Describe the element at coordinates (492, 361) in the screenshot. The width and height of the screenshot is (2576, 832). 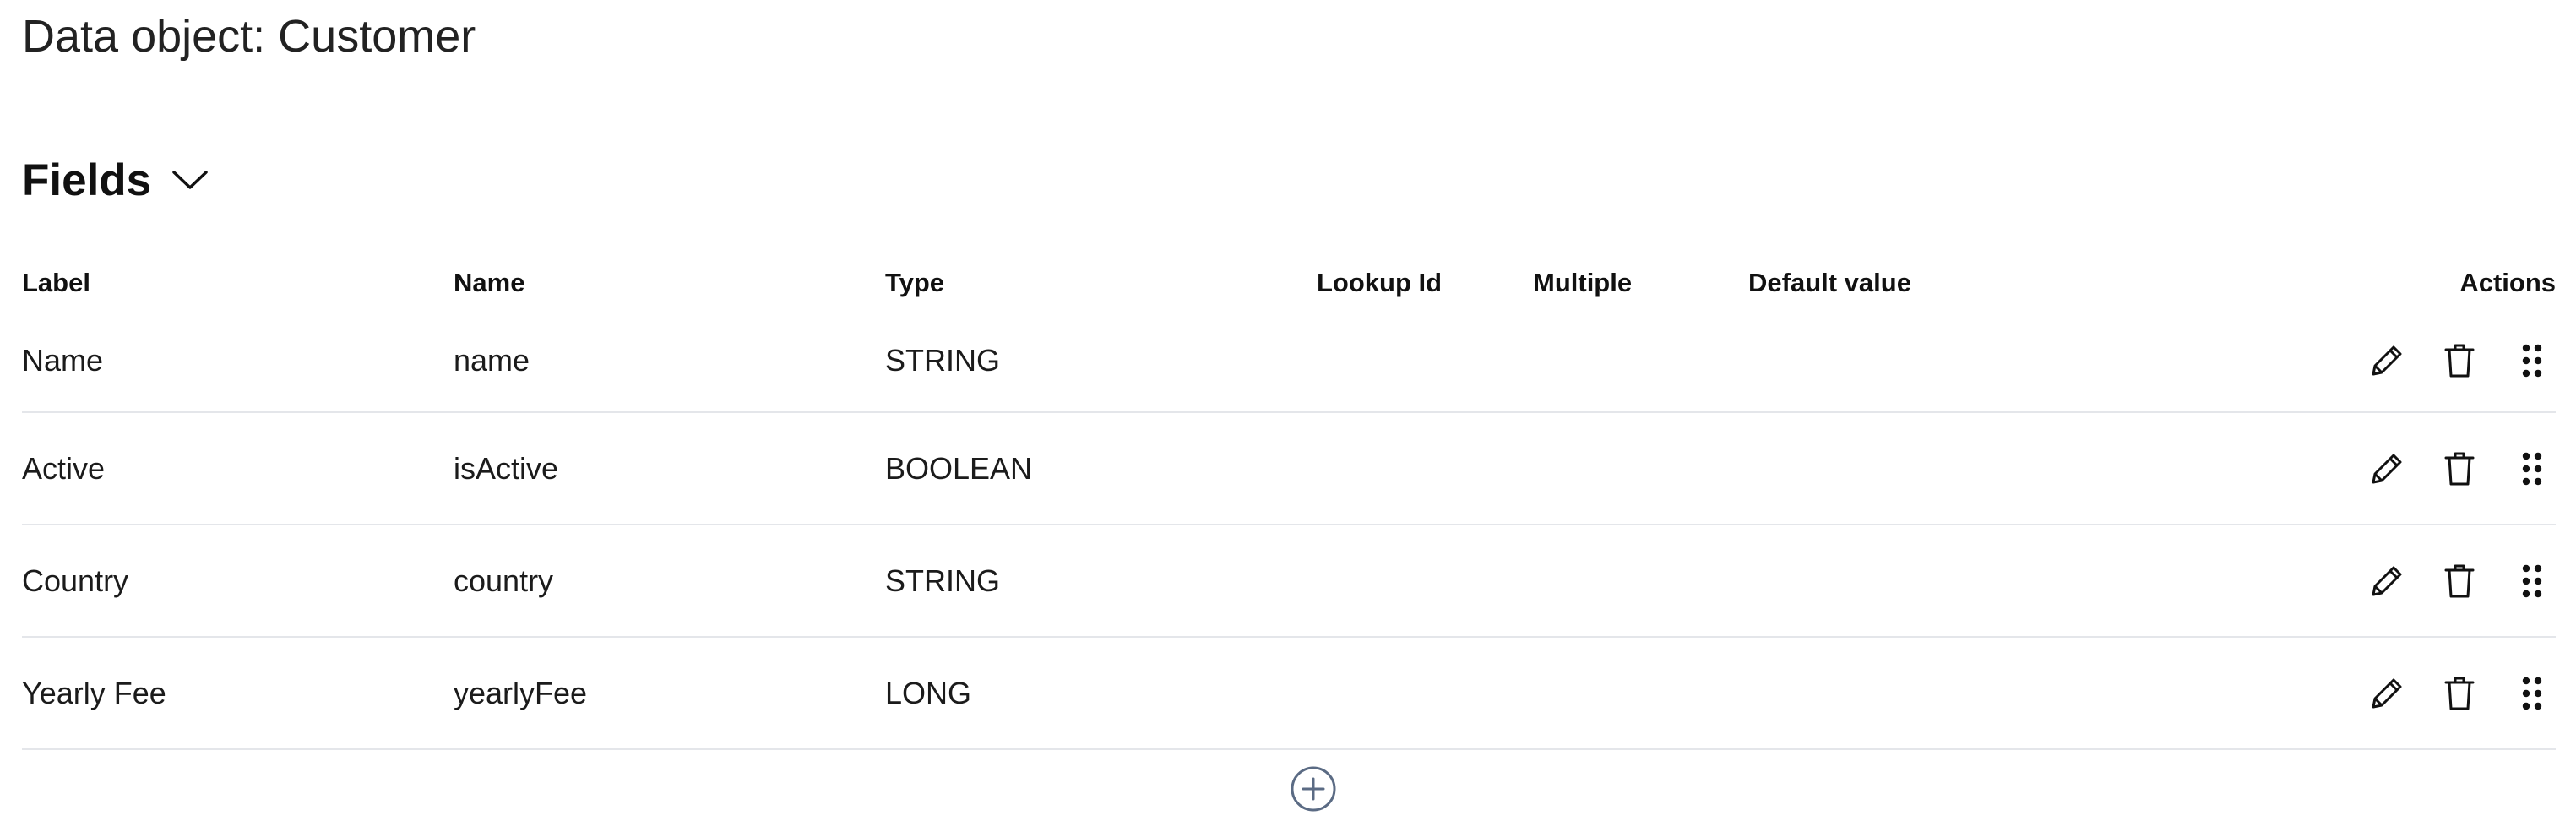
I see `cell-name: name` at that location.